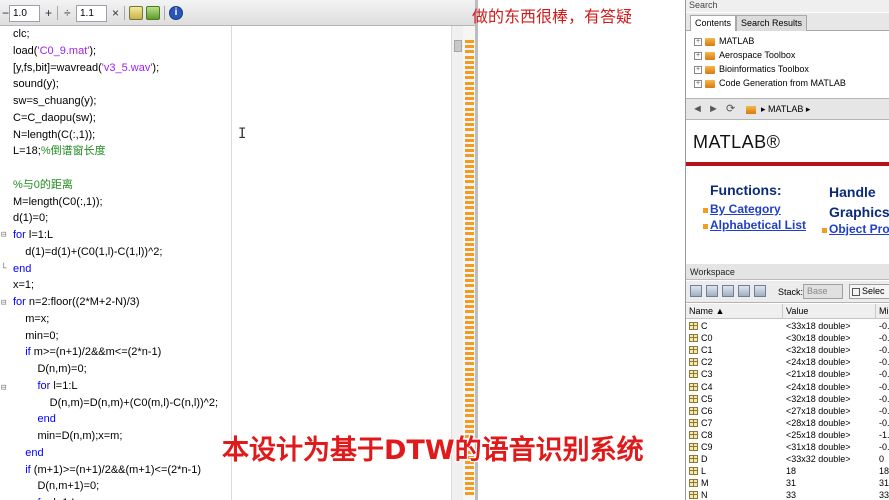 Image resolution: width=889 pixels, height=500 pixels. Describe the element at coordinates (58, 202) in the screenshot. I see `code-line: M=length(C0(:,1));` at that location.